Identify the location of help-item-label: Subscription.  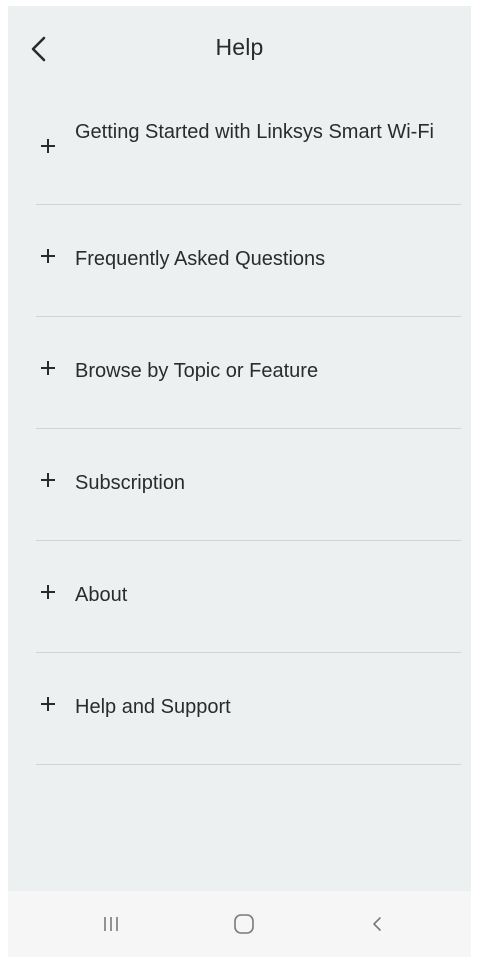
(130, 483).